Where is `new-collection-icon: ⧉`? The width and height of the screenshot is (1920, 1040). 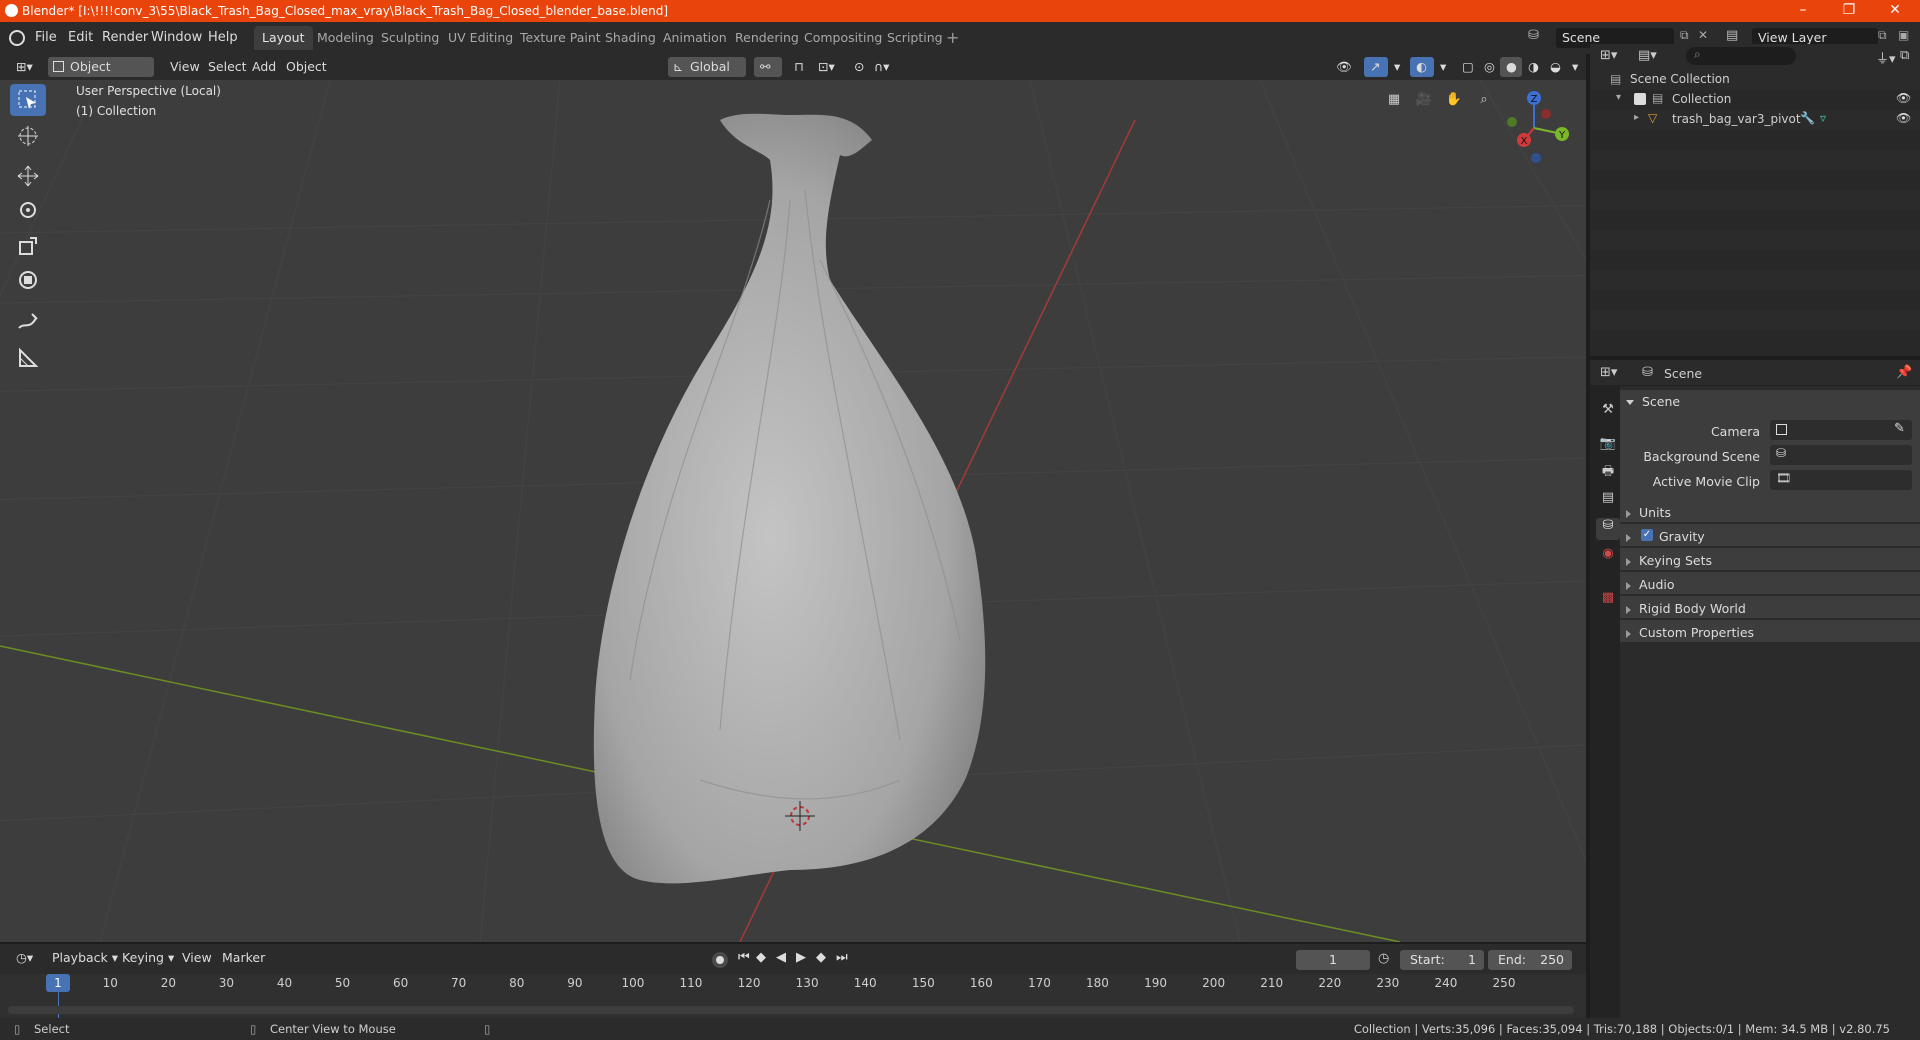 new-collection-icon: ⧉ is located at coordinates (1904, 55).